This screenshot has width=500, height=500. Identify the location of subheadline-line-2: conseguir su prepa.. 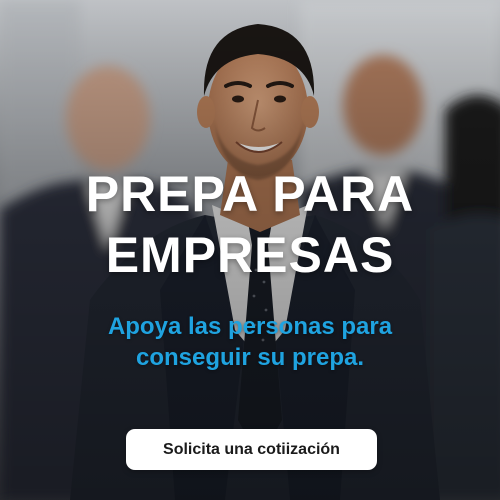
(250, 357).